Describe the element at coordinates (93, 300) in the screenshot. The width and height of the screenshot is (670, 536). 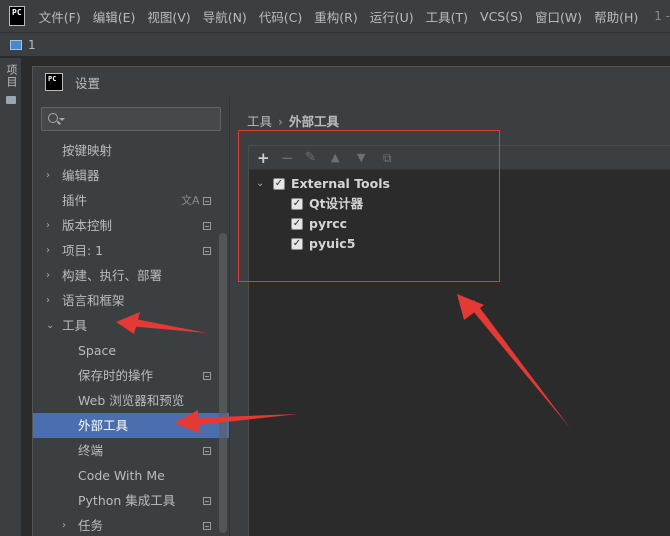
I see `settings-tree-label: 语言和框架` at that location.